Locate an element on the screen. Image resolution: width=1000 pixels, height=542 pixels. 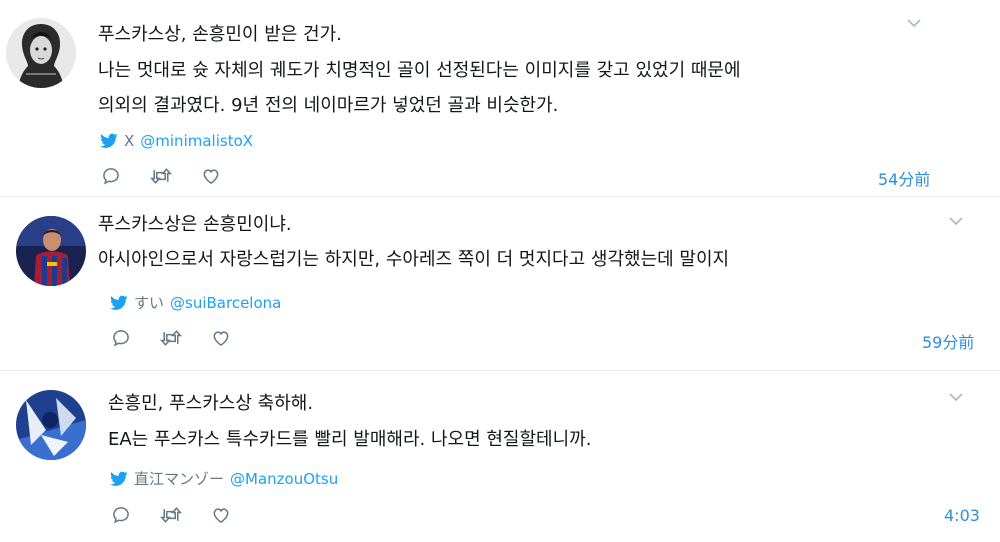
tweet-timestamp: 59分前 is located at coordinates (948, 341).